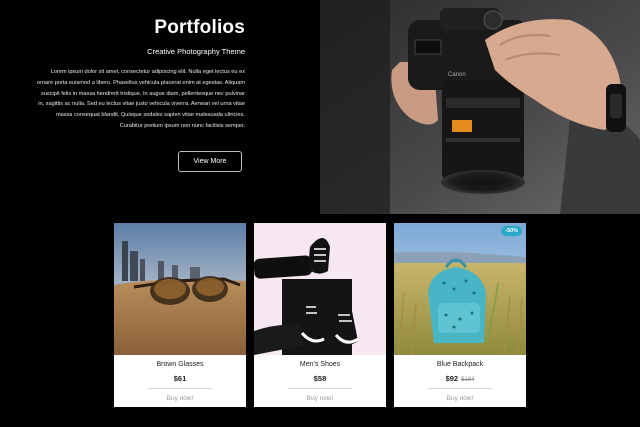  I want to click on product-price: $61, so click(180, 378).